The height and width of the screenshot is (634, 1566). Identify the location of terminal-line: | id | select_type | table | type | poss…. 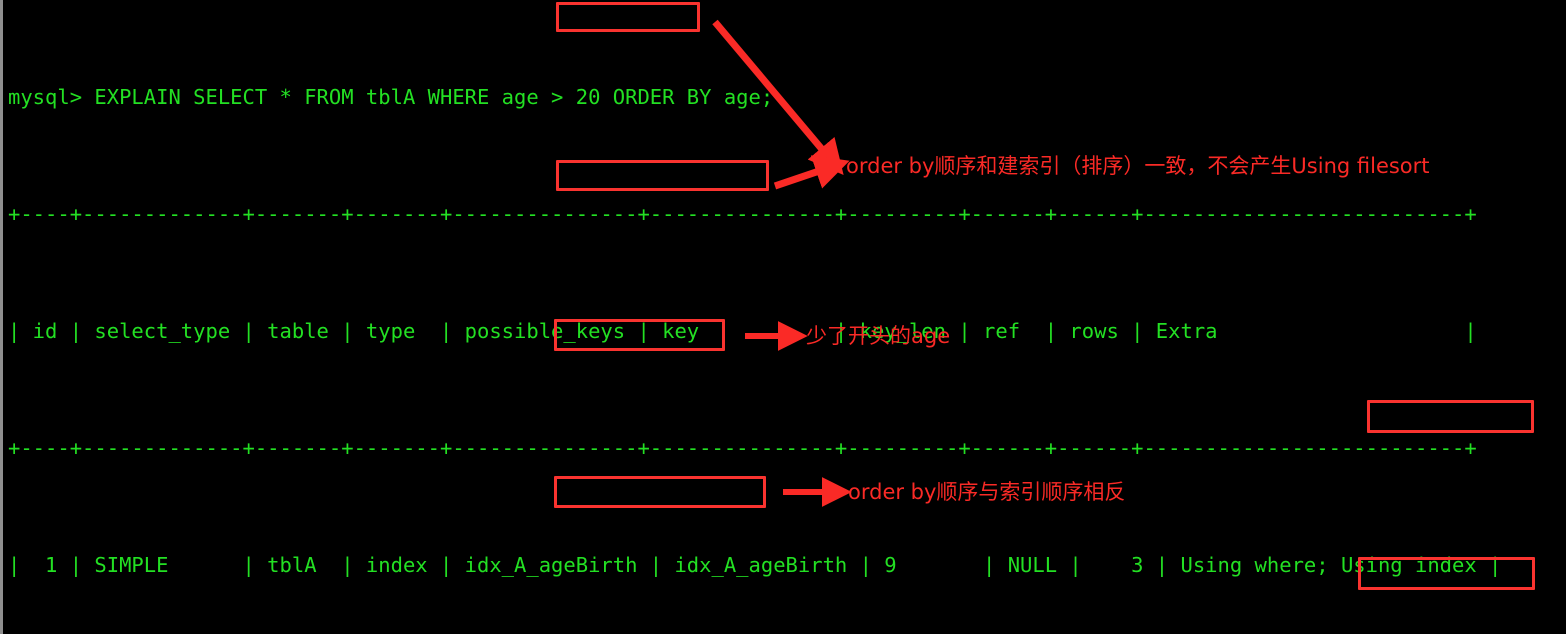
(742, 331).